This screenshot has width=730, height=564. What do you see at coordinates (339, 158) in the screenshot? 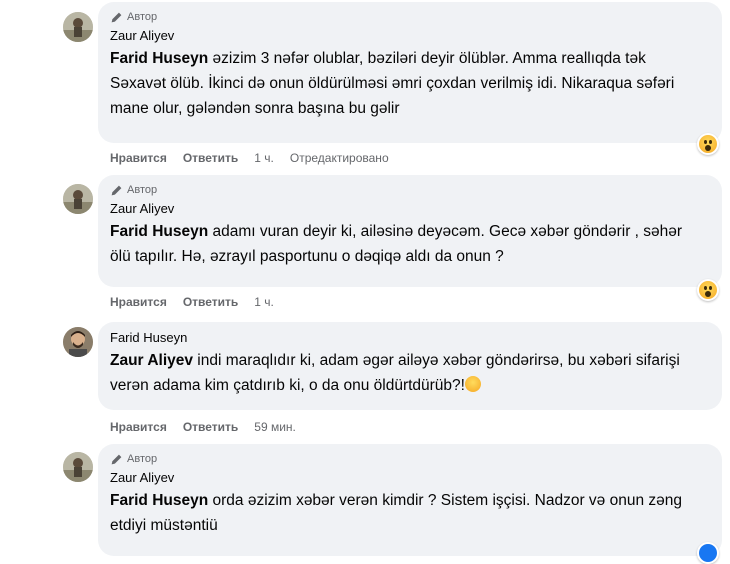
I see `edited-label: Отредактировано` at bounding box center [339, 158].